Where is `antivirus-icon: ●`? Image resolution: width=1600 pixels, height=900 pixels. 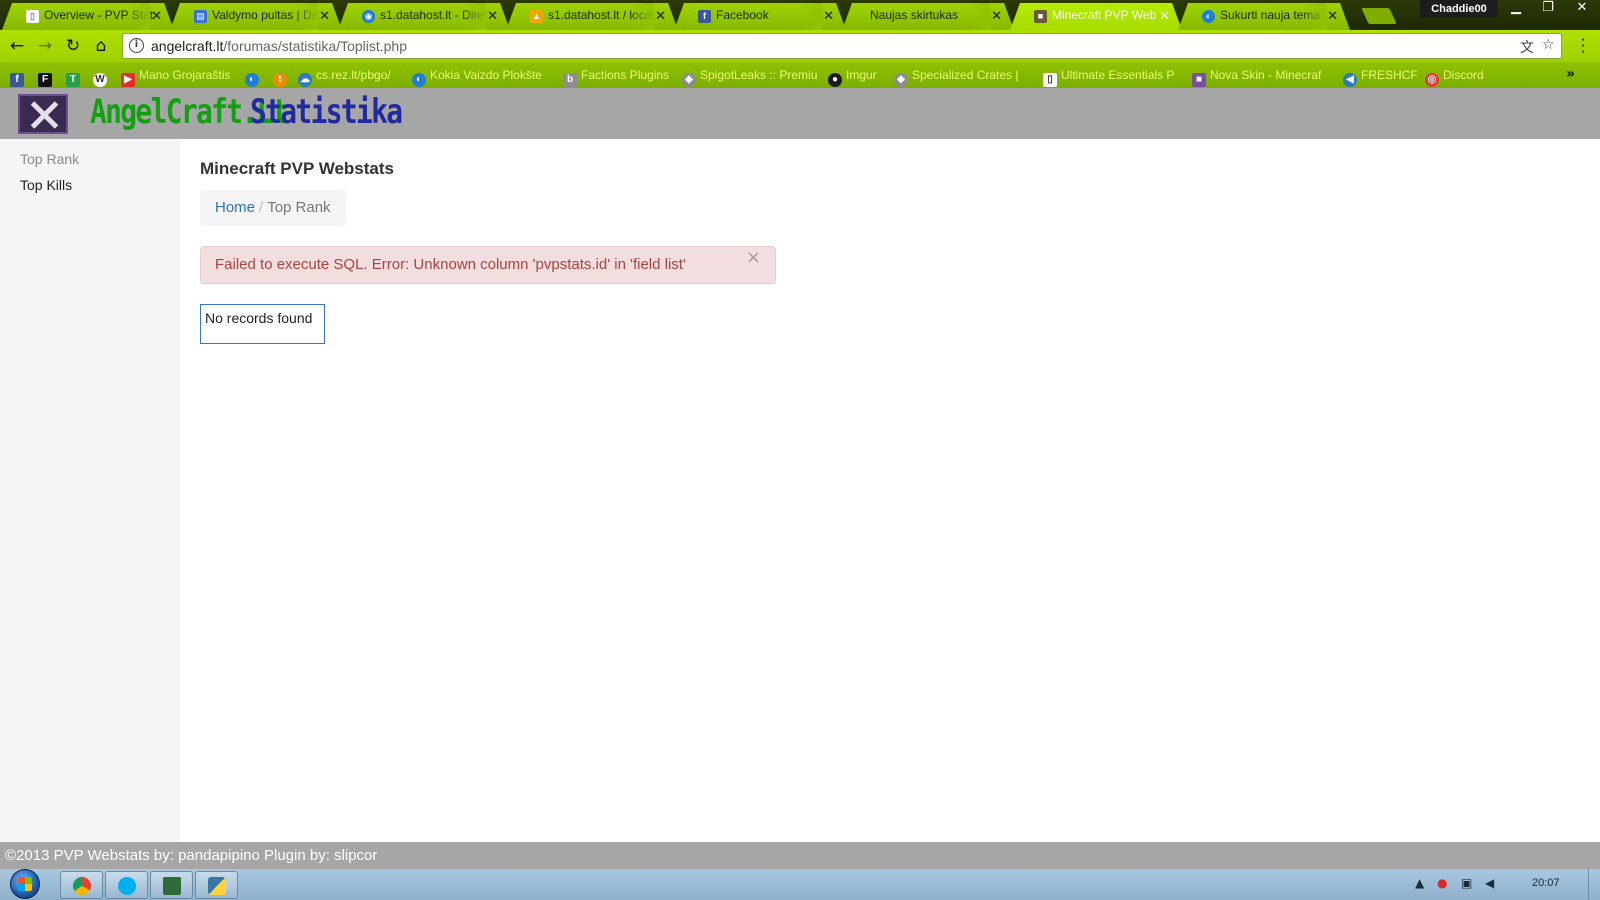
antivirus-icon: ● is located at coordinates (1442, 883).